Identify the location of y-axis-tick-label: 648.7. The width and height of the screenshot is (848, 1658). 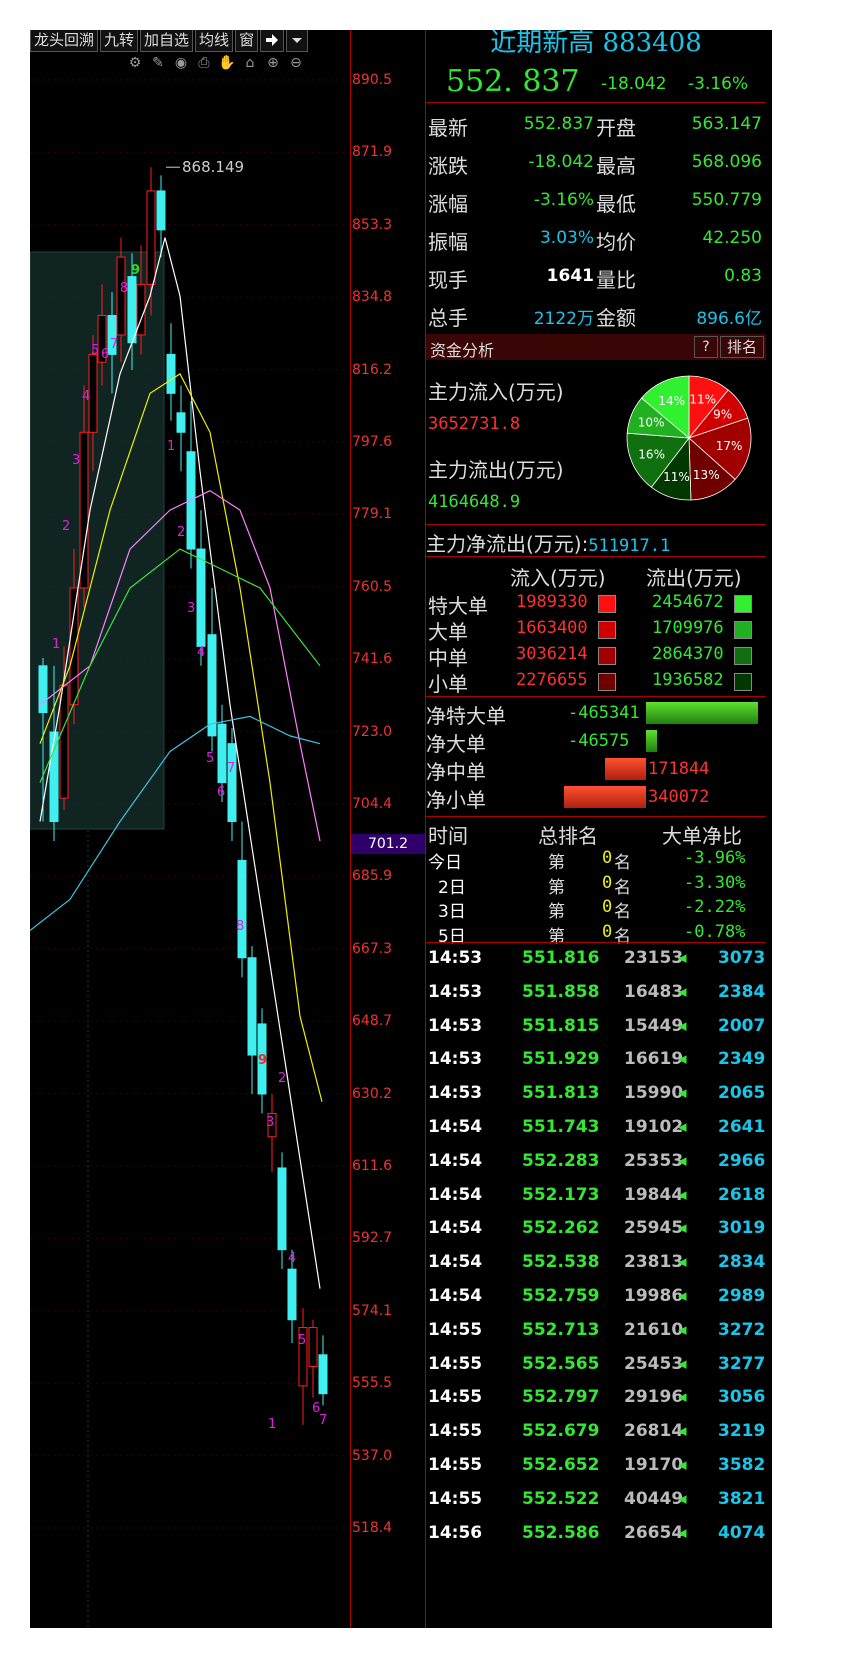
(372, 1021).